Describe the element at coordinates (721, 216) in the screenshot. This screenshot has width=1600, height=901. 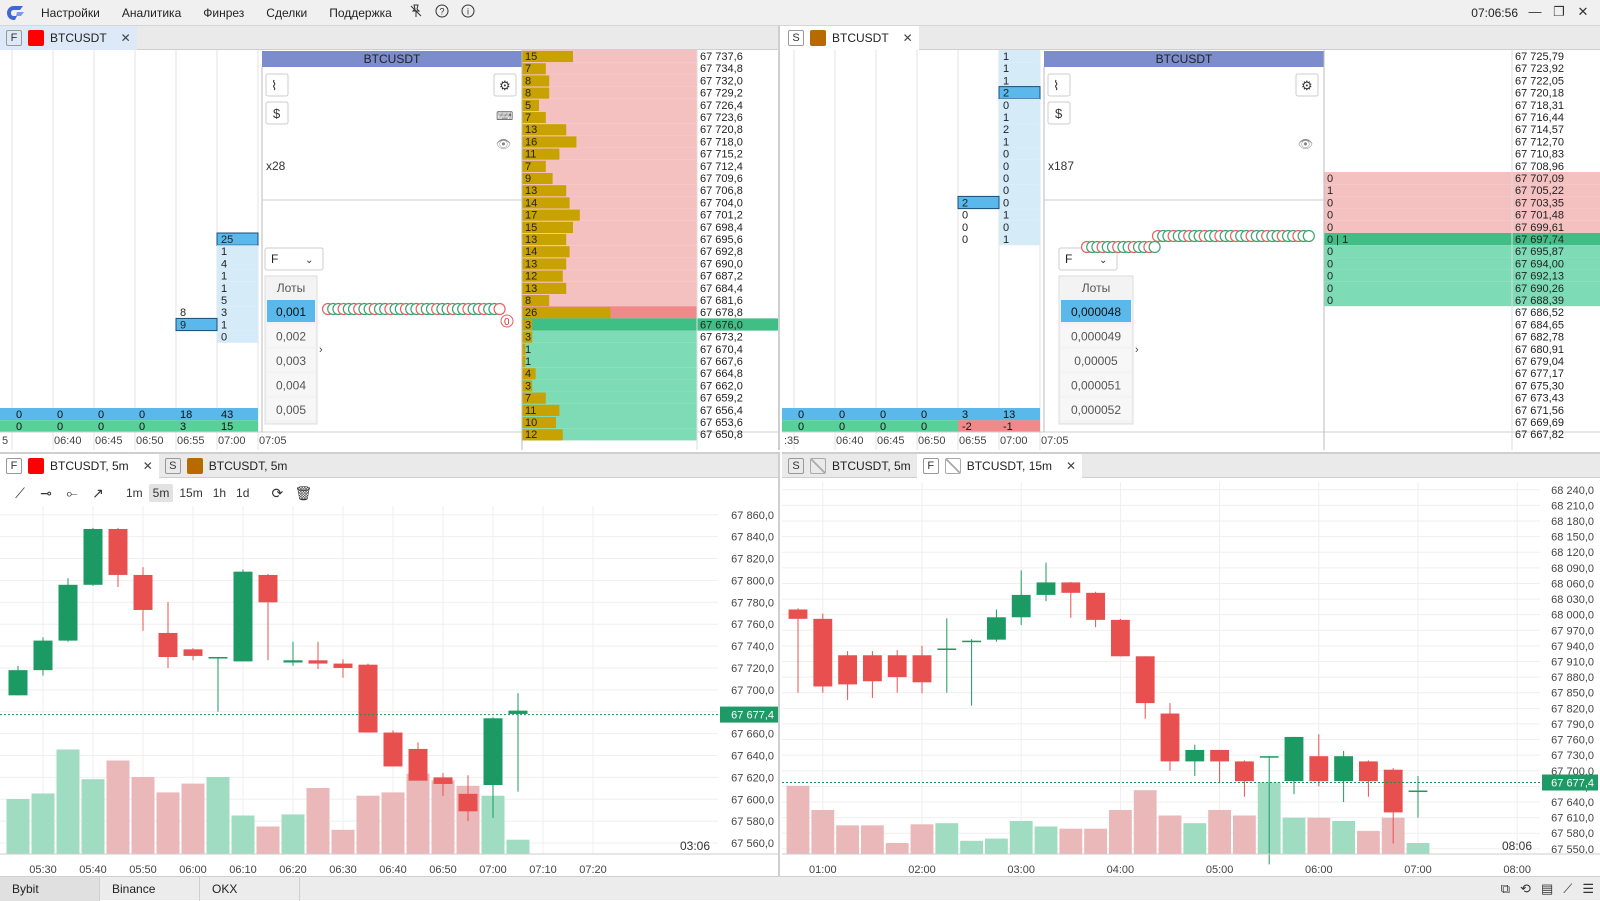
I see `ladder-price: 67 701,2` at that location.